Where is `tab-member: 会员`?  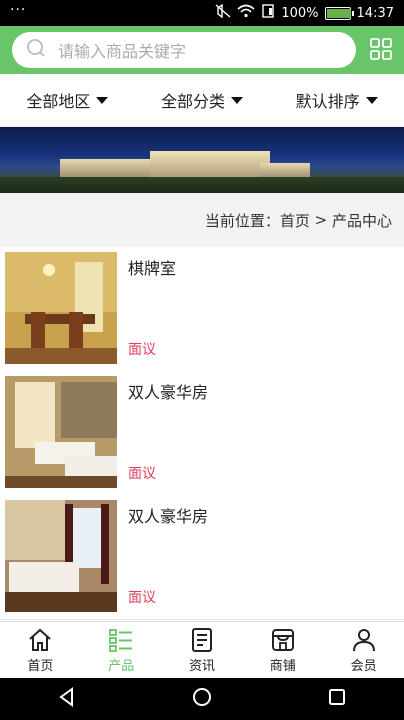 tab-member: 会员 is located at coordinates (363, 650).